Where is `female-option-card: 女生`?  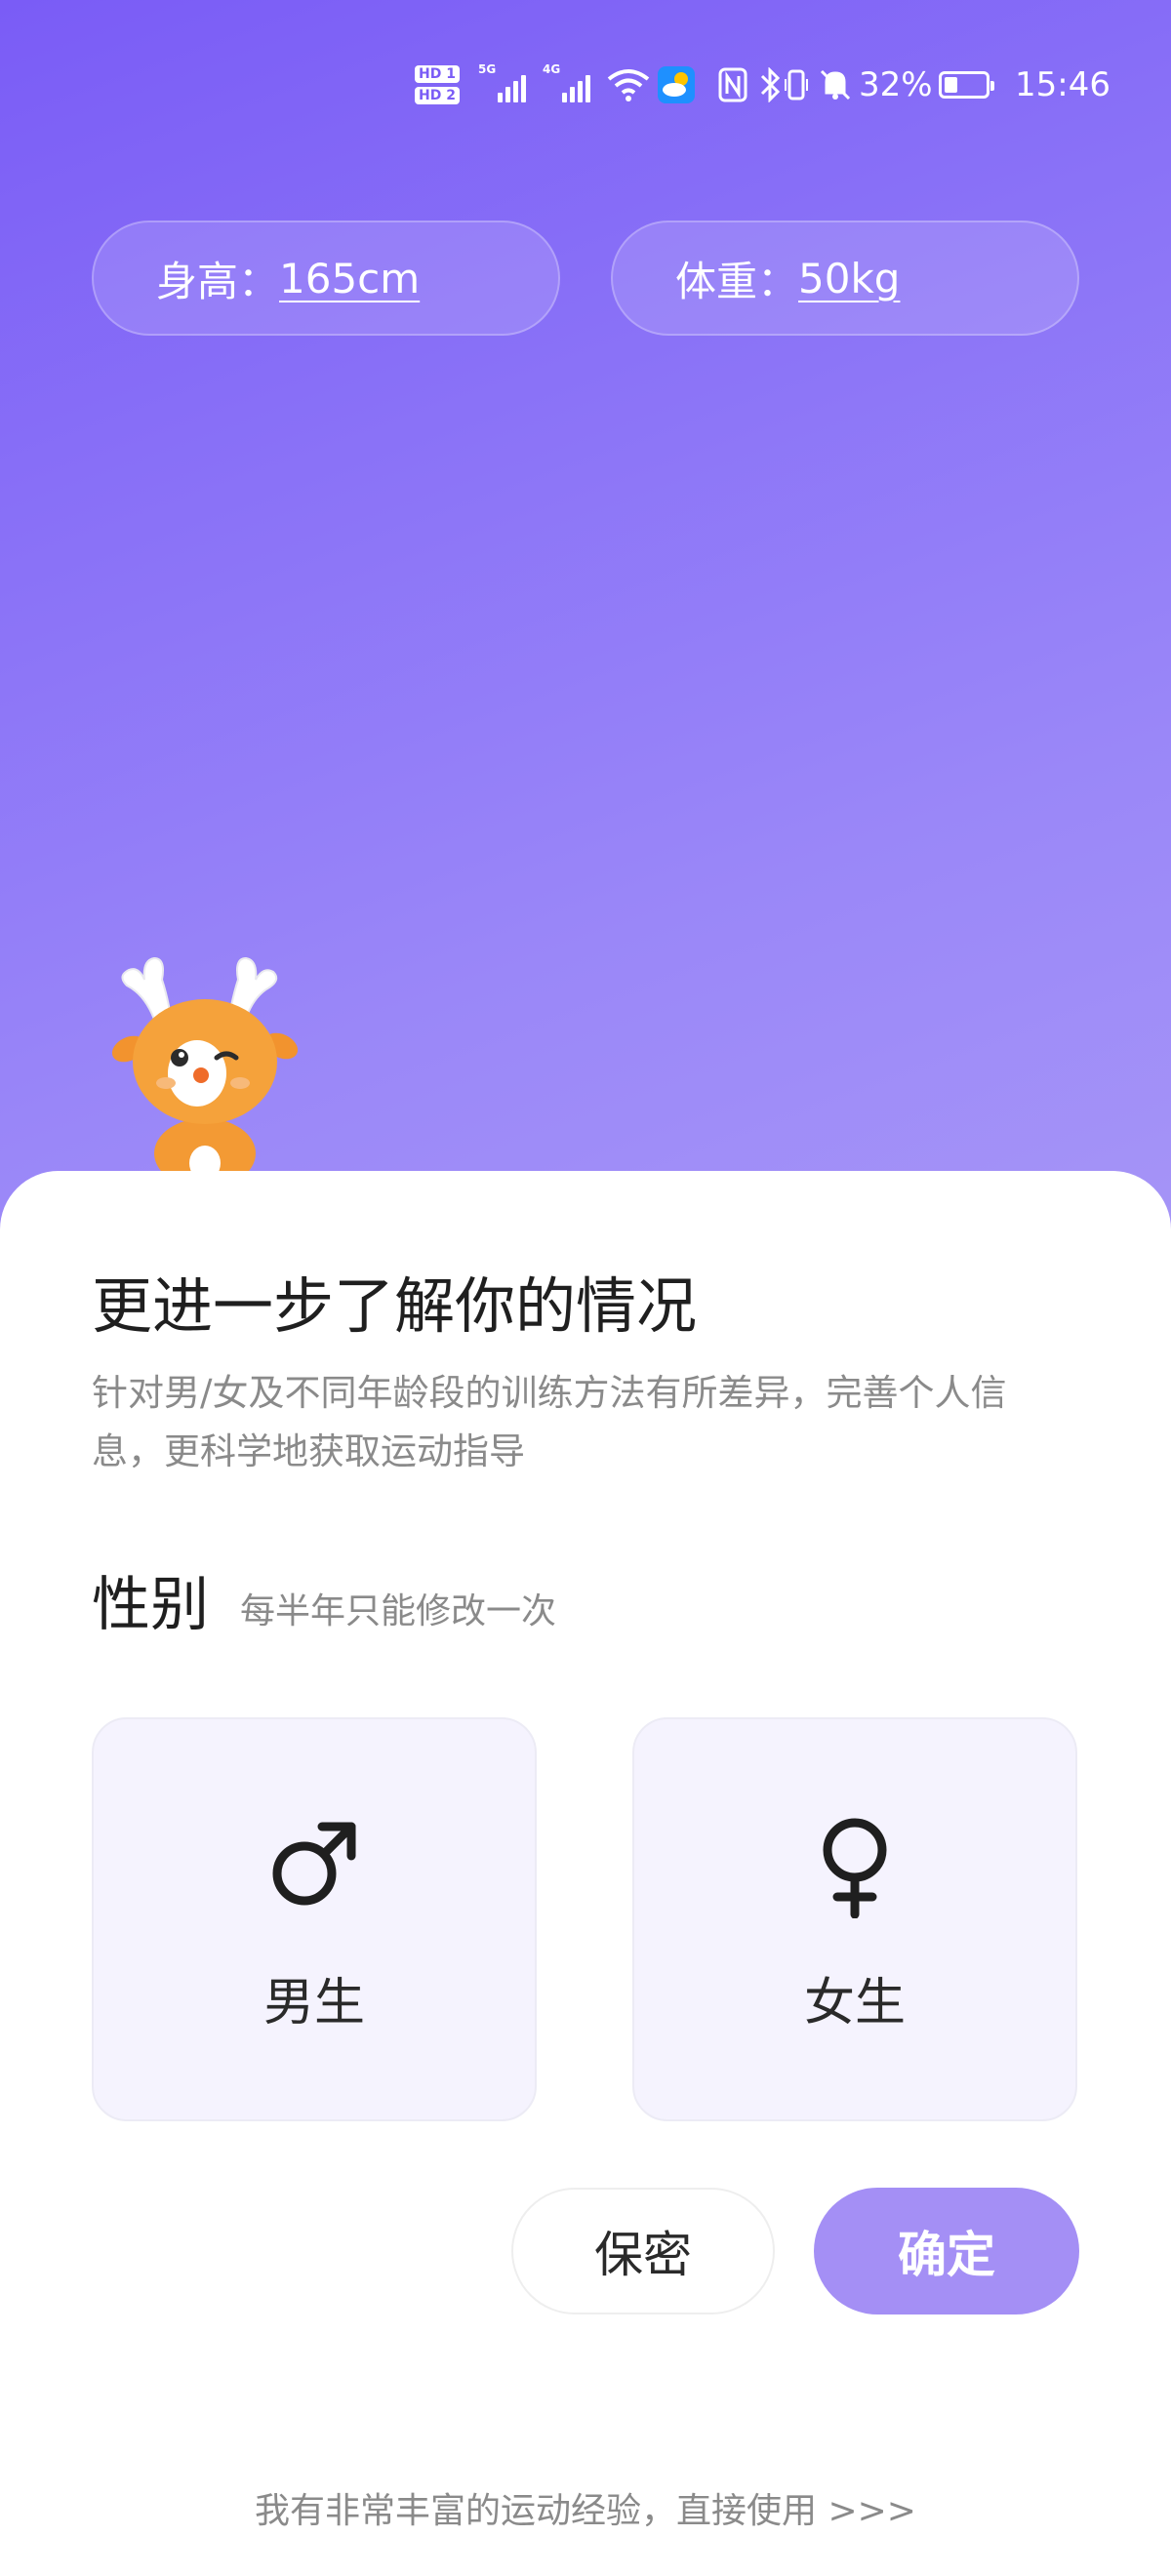 female-option-card: 女生 is located at coordinates (854, 1919).